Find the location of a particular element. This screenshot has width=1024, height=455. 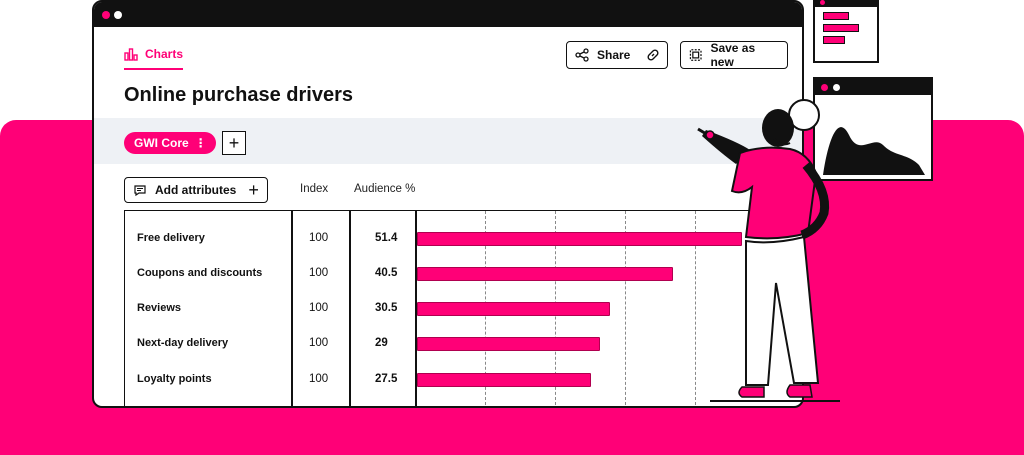

audience-chip-label: GWI Core is located at coordinates (161, 143).